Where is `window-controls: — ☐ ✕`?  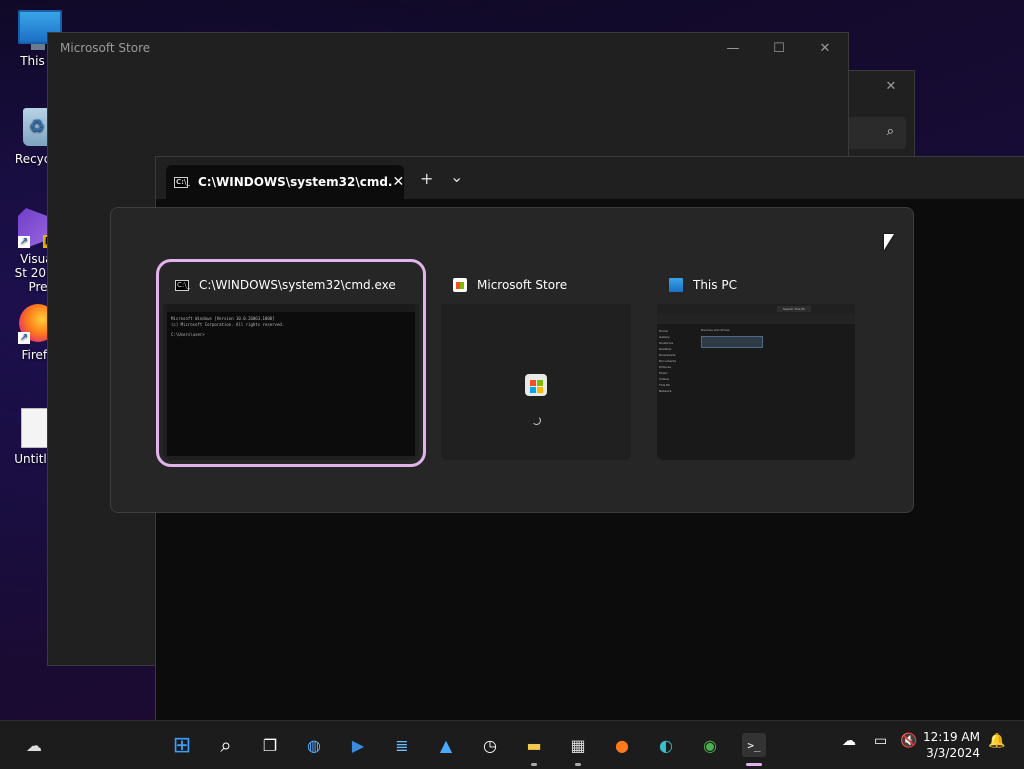
window-controls: — ☐ ✕ is located at coordinates (779, 48).